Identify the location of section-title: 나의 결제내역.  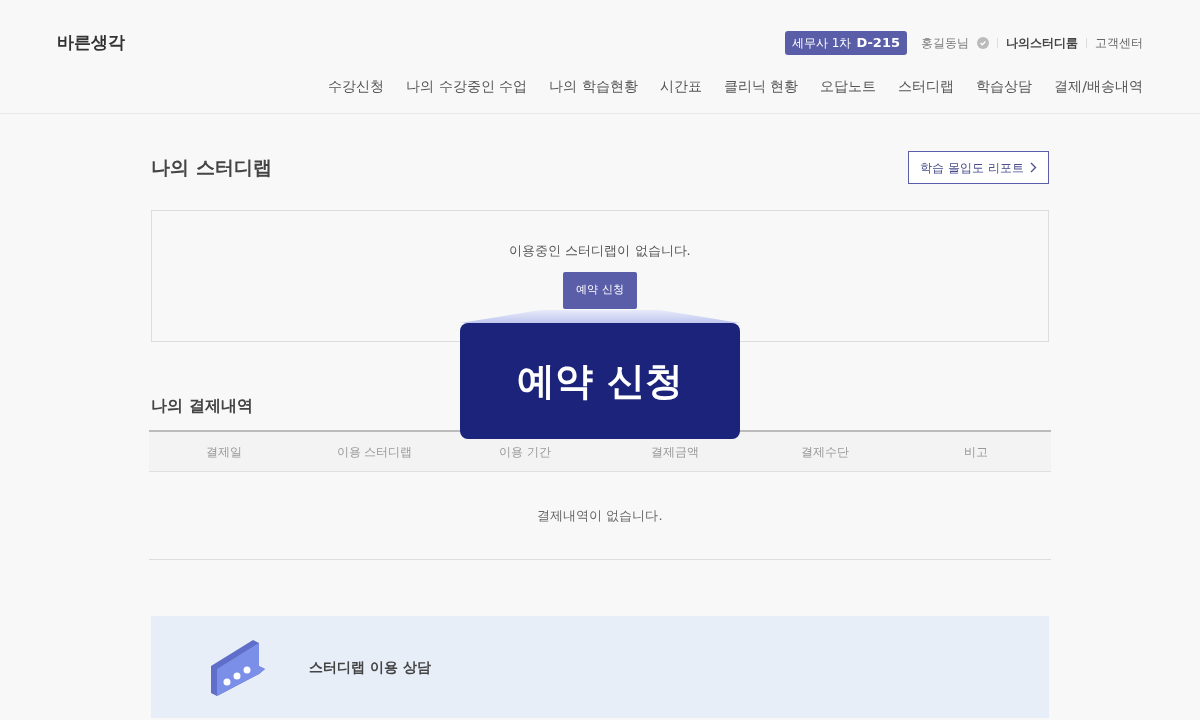
(202, 406).